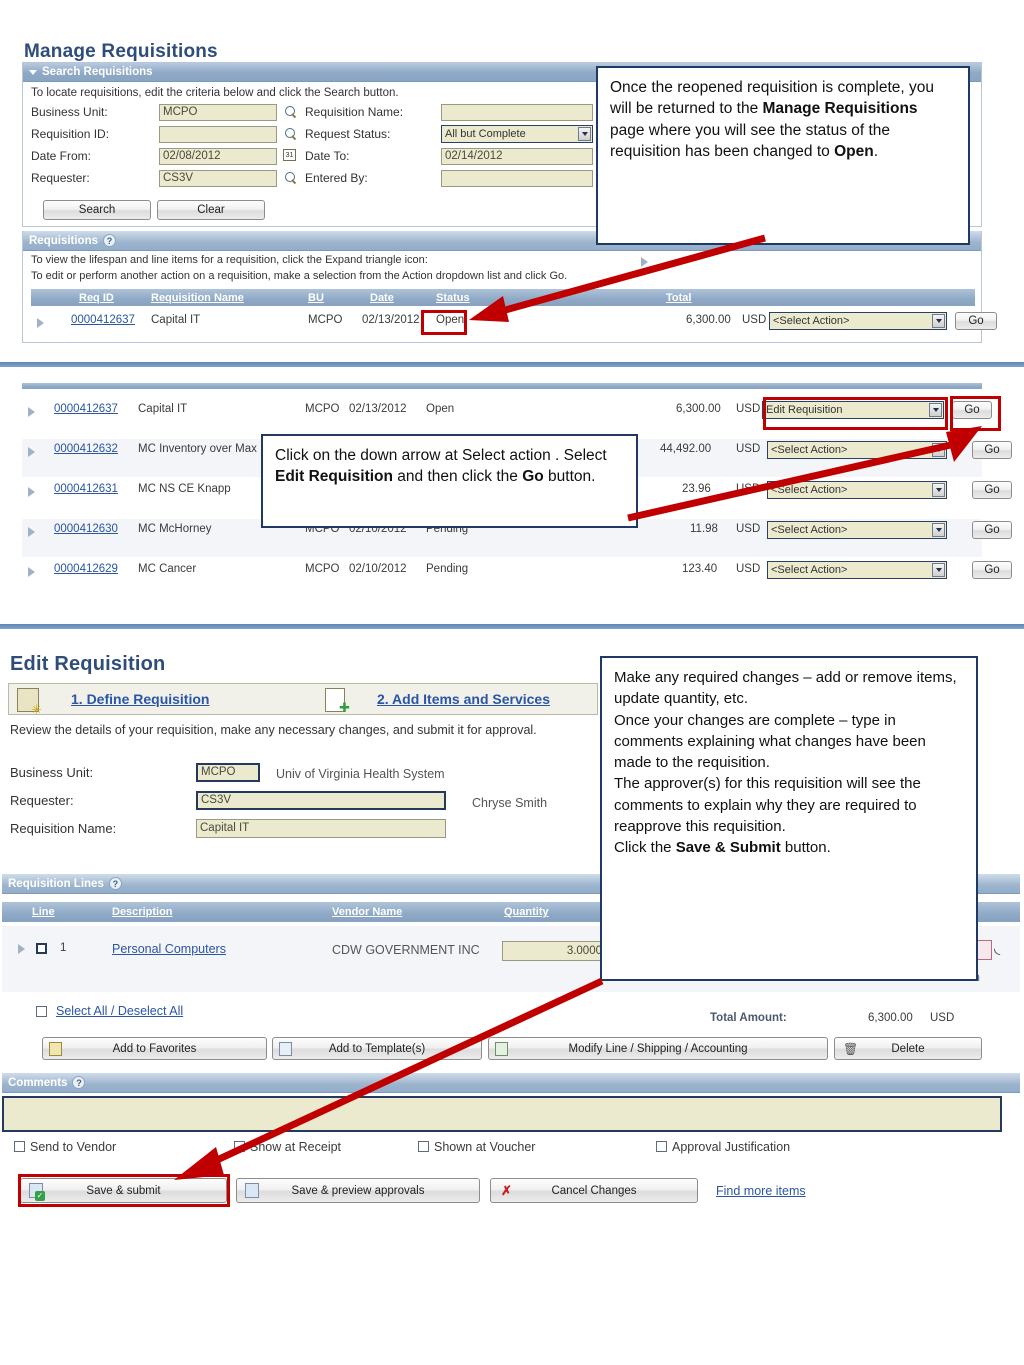 The height and width of the screenshot is (1365, 1024). I want to click on callout2-text-b: and then click the, so click(457, 477).